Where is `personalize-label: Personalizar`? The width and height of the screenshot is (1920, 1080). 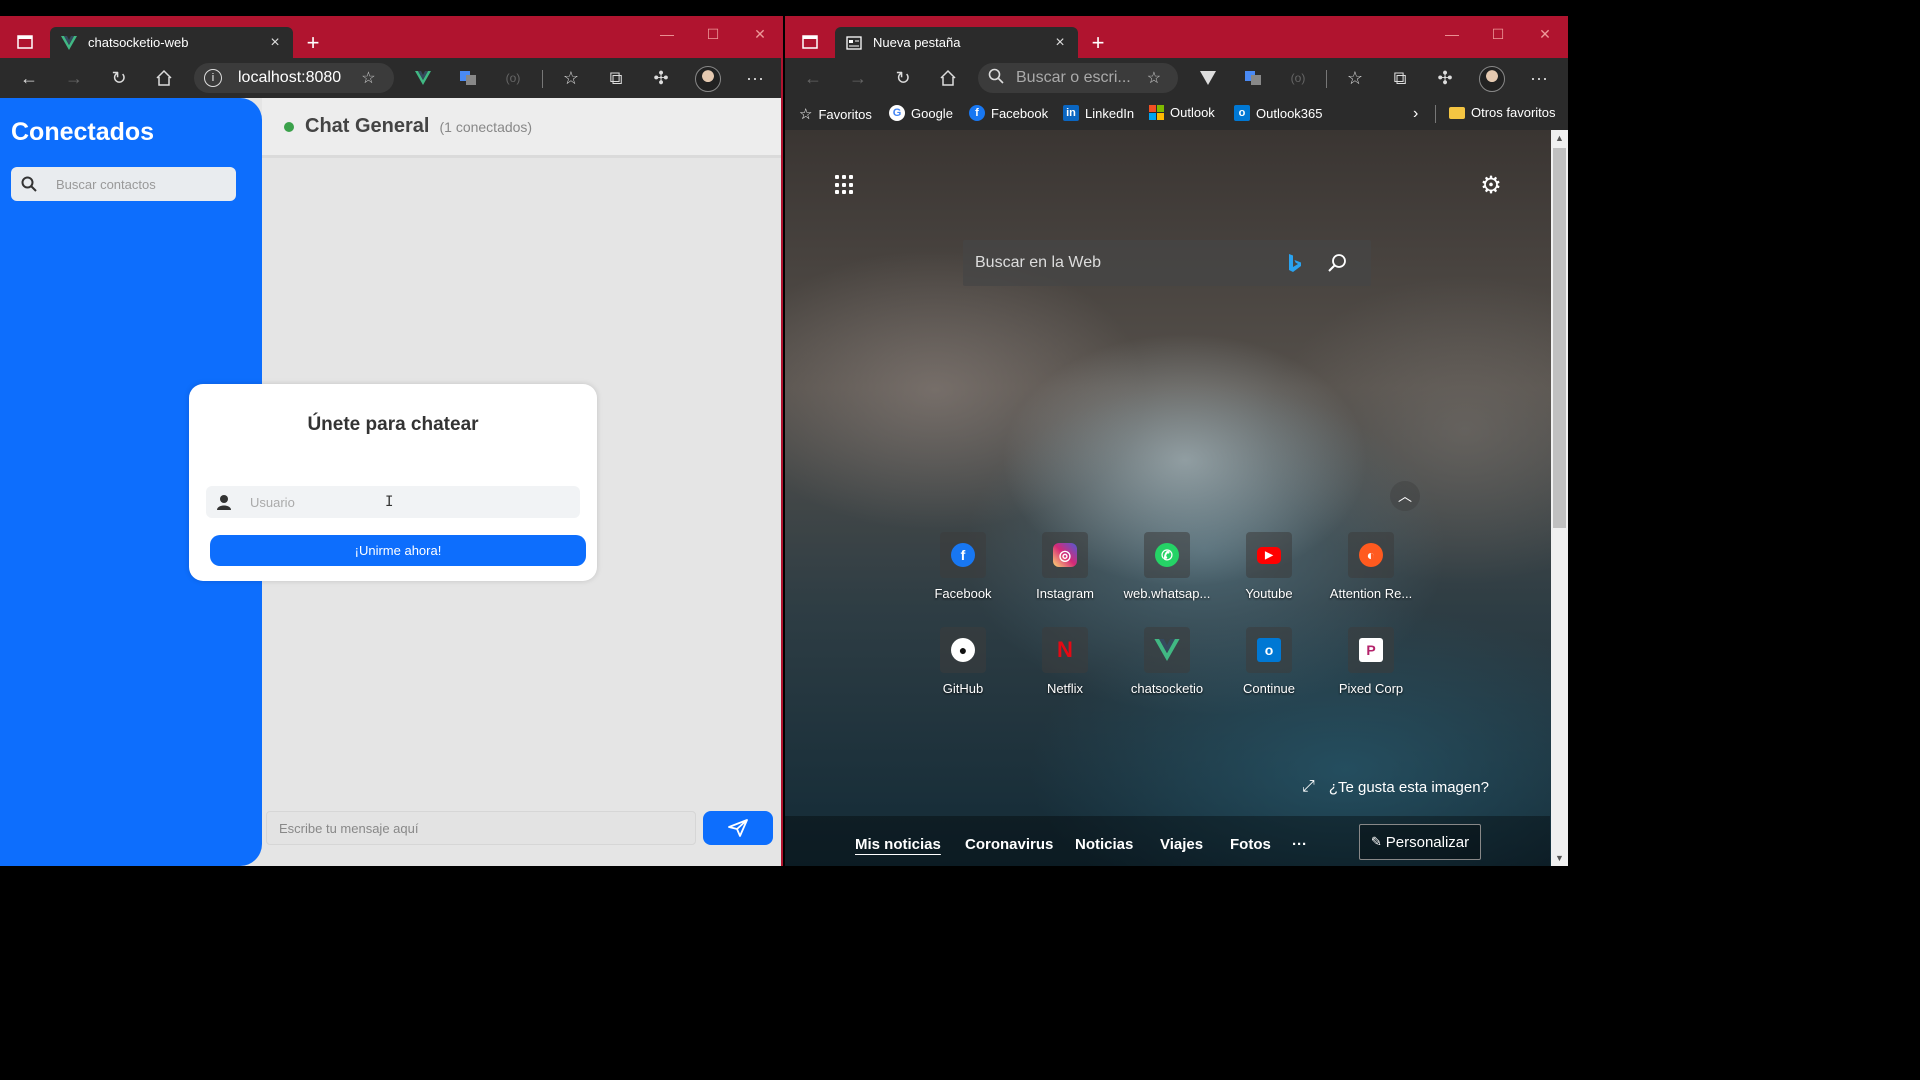
personalize-label: Personalizar is located at coordinates (1427, 842).